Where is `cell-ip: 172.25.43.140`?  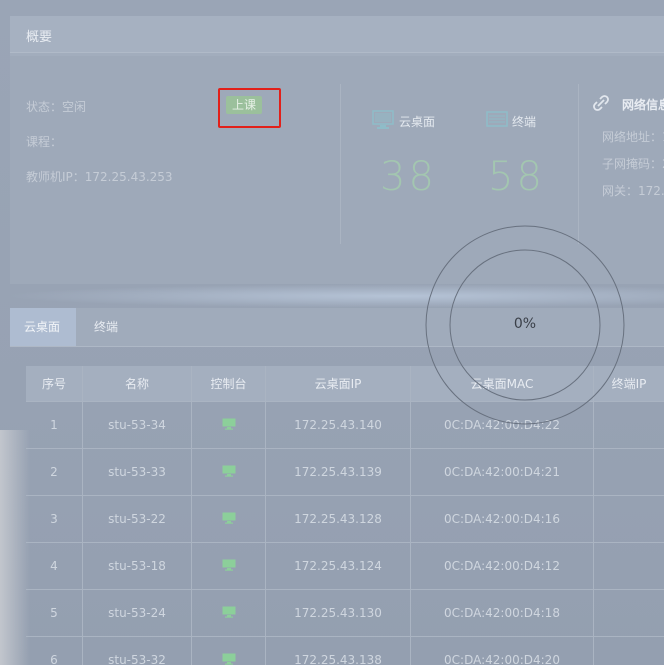
cell-ip: 172.25.43.140 is located at coordinates (338, 425).